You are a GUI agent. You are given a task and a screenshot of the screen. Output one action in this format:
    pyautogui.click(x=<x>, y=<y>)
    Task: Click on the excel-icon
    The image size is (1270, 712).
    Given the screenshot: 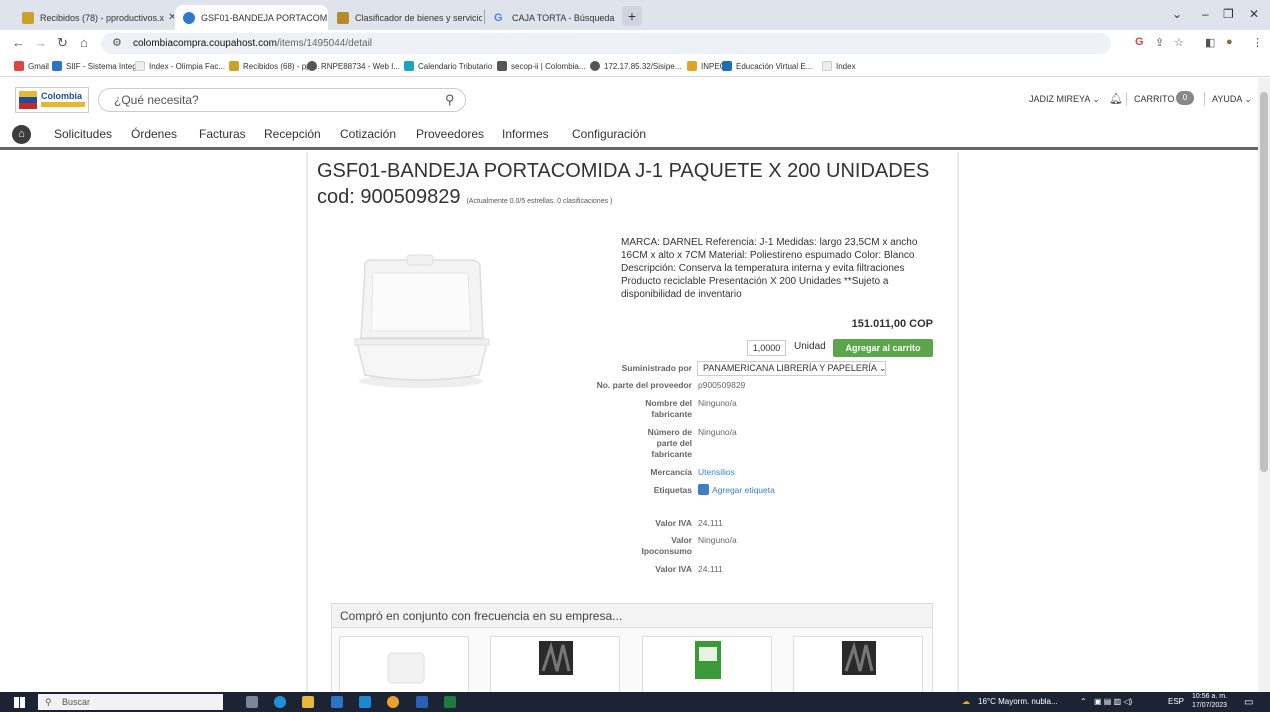 What is the action you would take?
    pyautogui.click(x=450, y=702)
    